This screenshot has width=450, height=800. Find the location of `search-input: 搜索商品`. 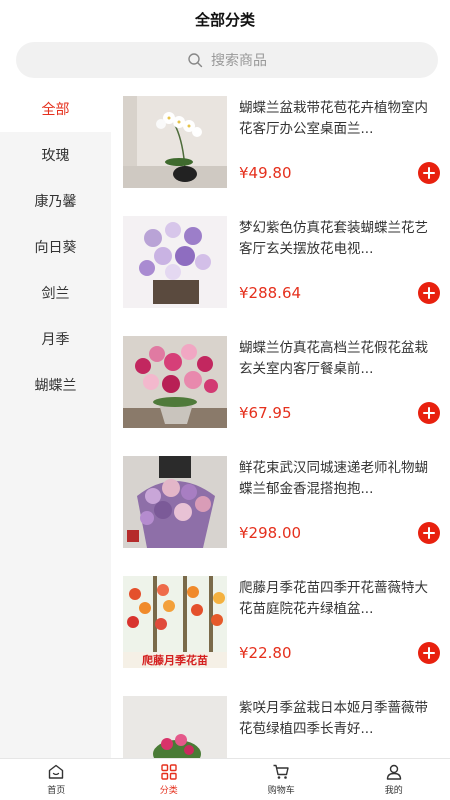

search-input: 搜索商品 is located at coordinates (227, 60).